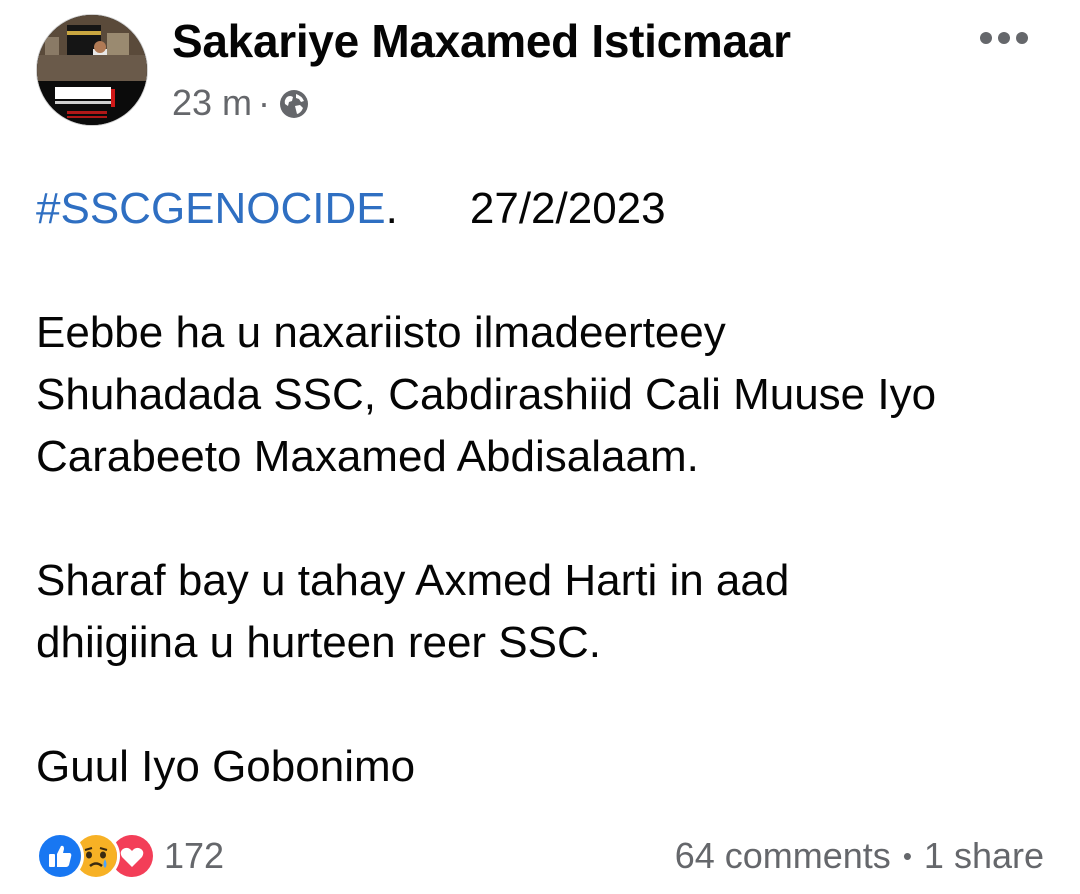 The width and height of the screenshot is (1080, 894). I want to click on avatar-image, so click(92, 70).